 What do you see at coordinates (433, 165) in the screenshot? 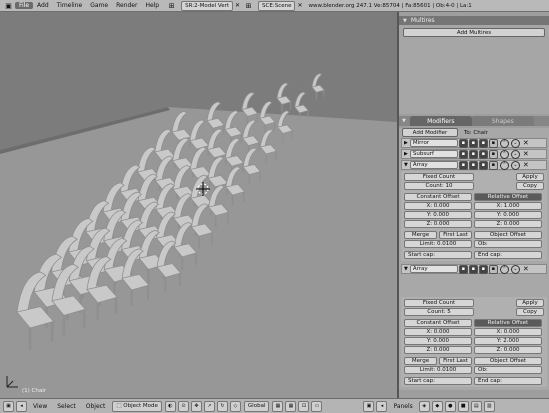
I see `modifier-name-array-1: Array` at bounding box center [433, 165].